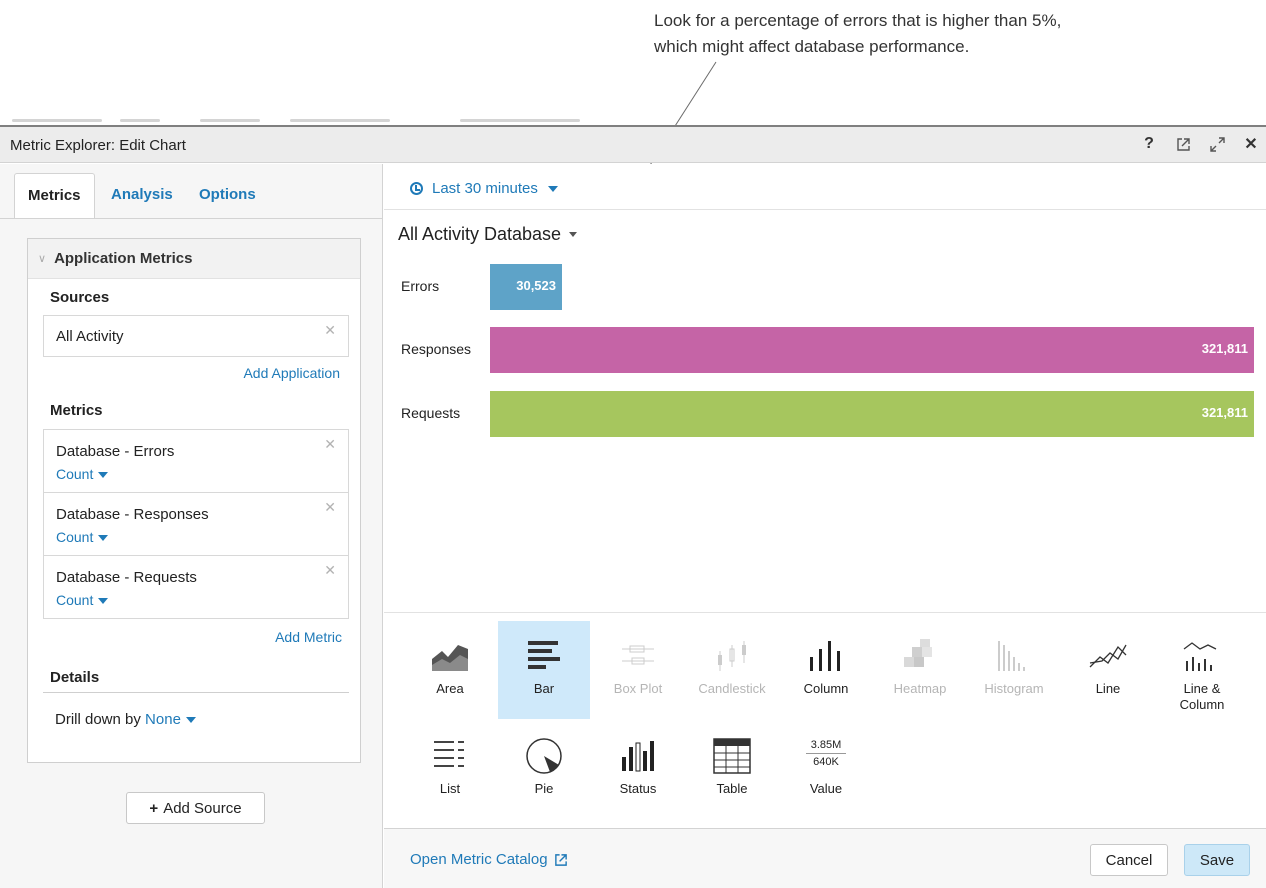  What do you see at coordinates (480, 234) in the screenshot?
I see `chart-title: All Activity Database` at bounding box center [480, 234].